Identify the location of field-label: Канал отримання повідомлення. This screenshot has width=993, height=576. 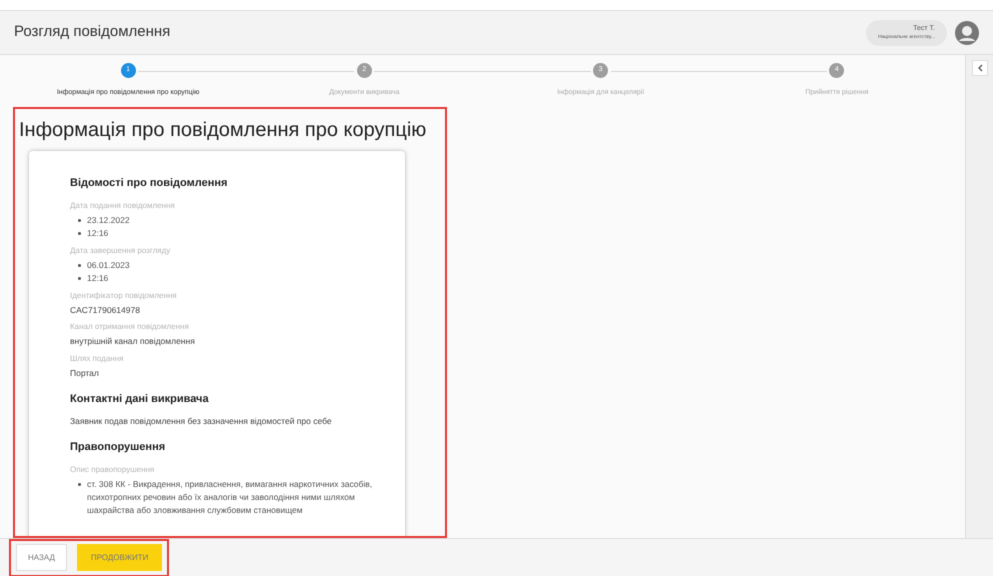
(130, 327).